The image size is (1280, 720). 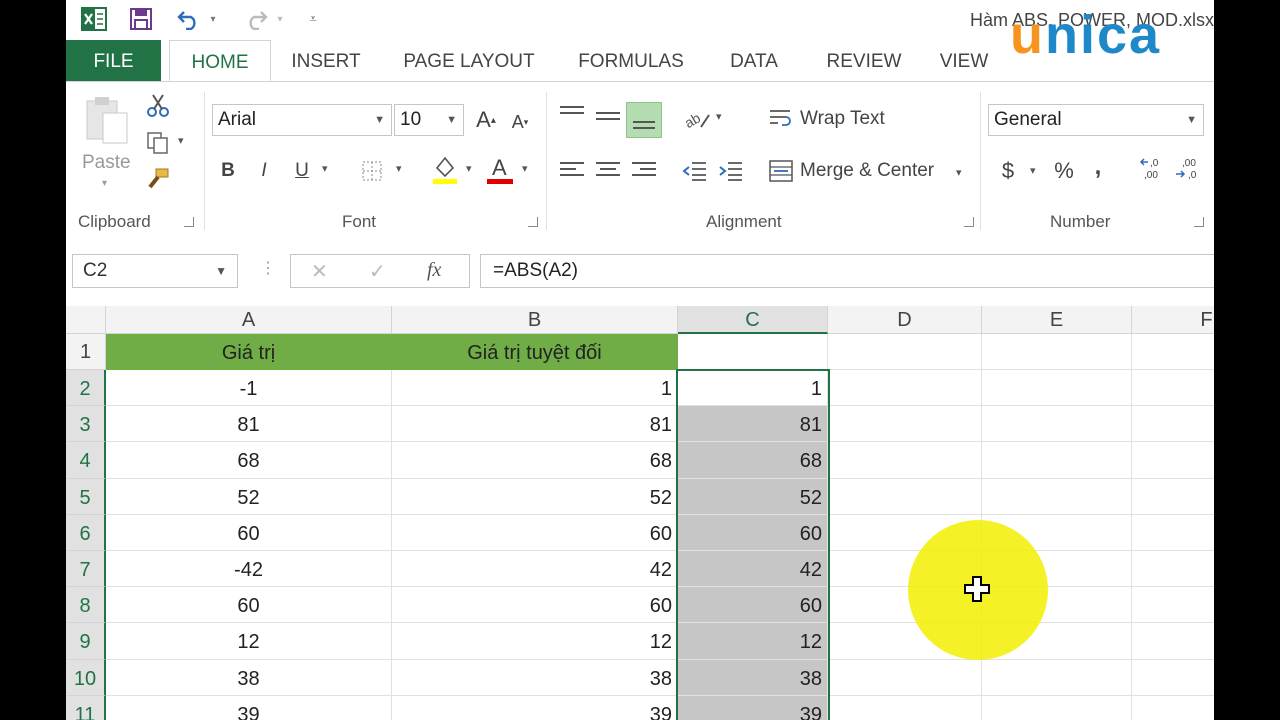 I want to click on cell-b: 38, so click(x=535, y=677).